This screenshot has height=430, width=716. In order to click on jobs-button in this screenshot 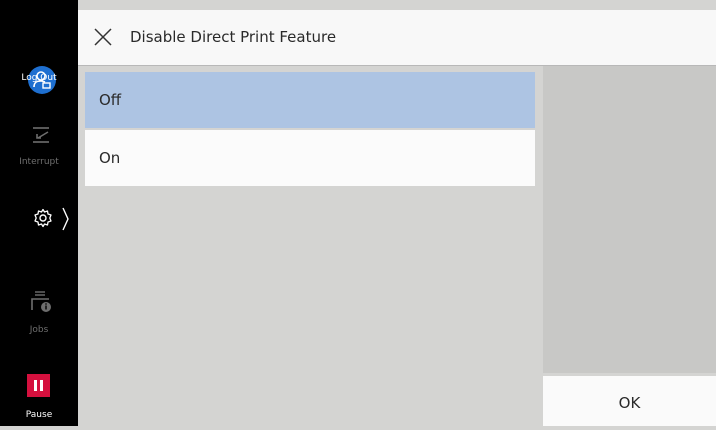, I will do `click(39, 315)`.